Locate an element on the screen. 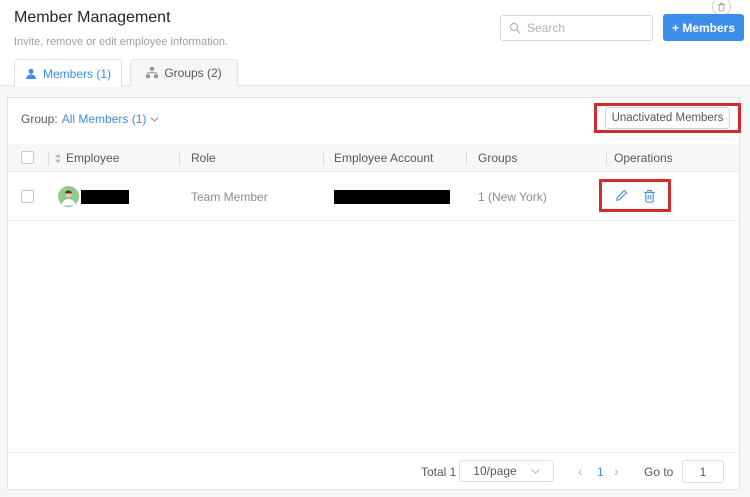  tab-groups-label: Groups (2) is located at coordinates (193, 73).